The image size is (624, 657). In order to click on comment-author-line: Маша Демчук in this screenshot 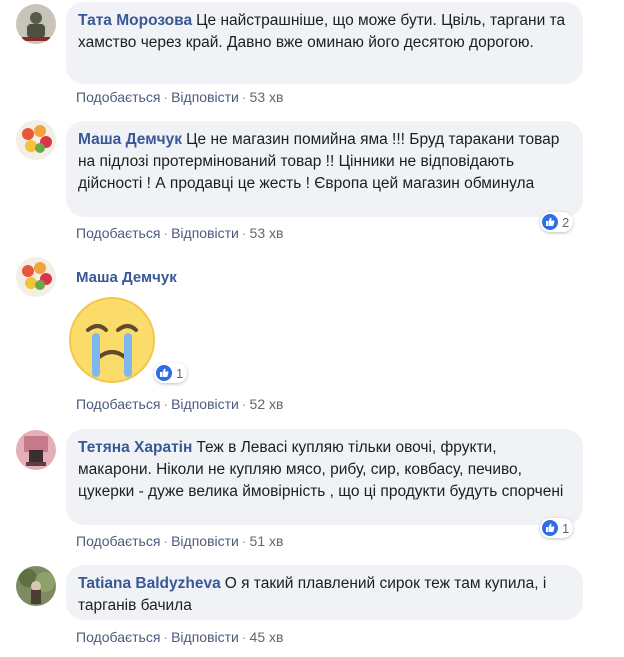, I will do `click(128, 277)`.